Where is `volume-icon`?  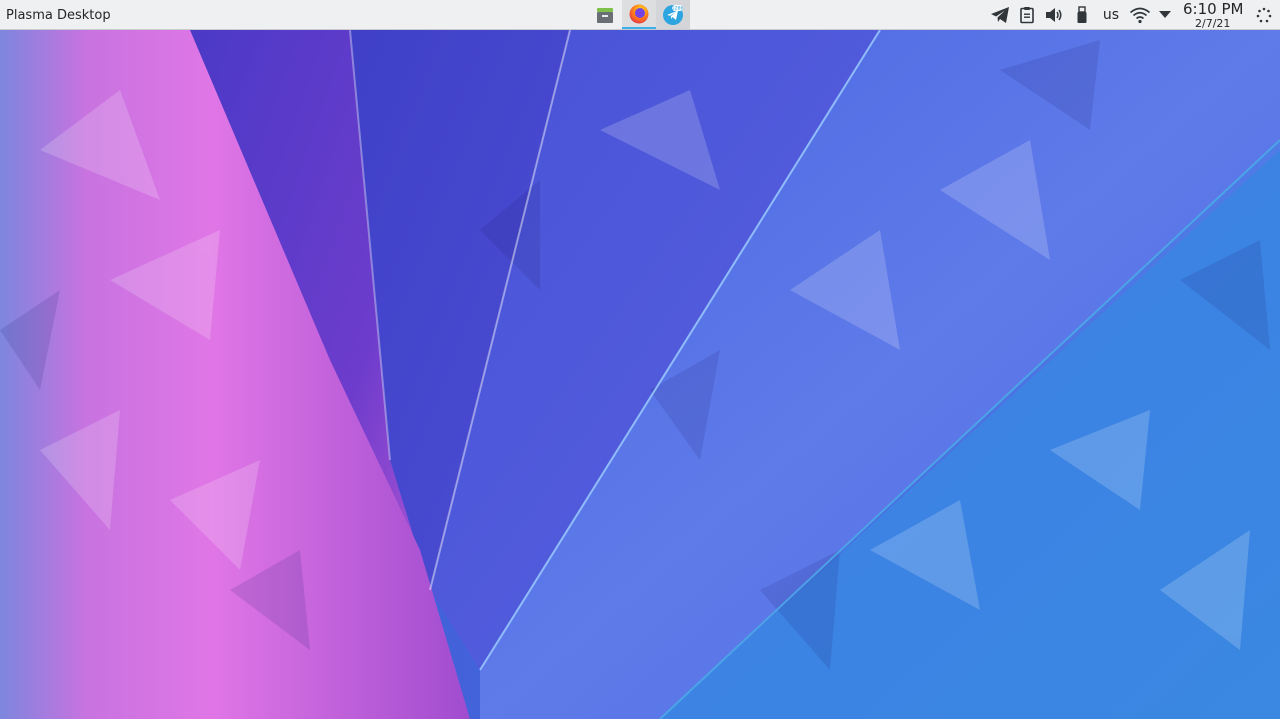 volume-icon is located at coordinates (1054, 15).